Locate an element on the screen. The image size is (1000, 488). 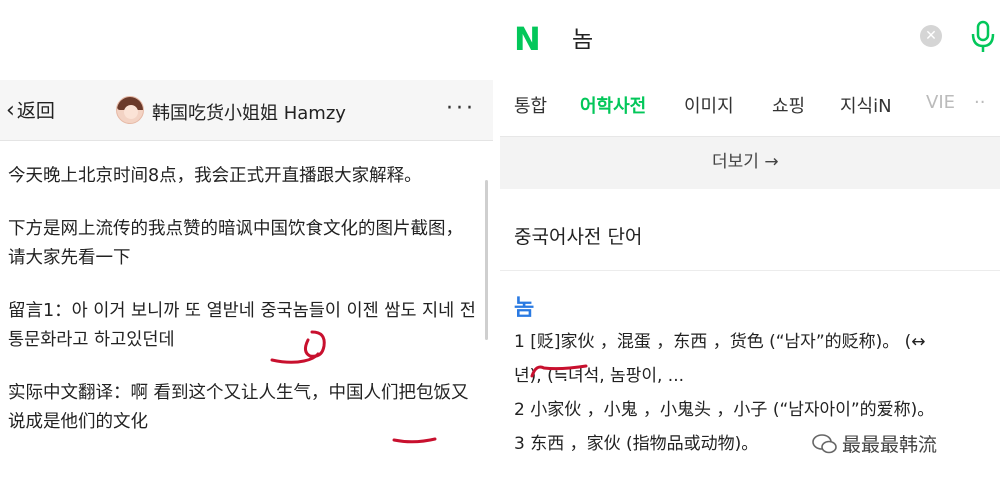
definition-line: 2 小家伙 ，小鬼 ，小鬼头 ，小子 (“남자아이”的爱称)。 is located at coordinates (724, 410).